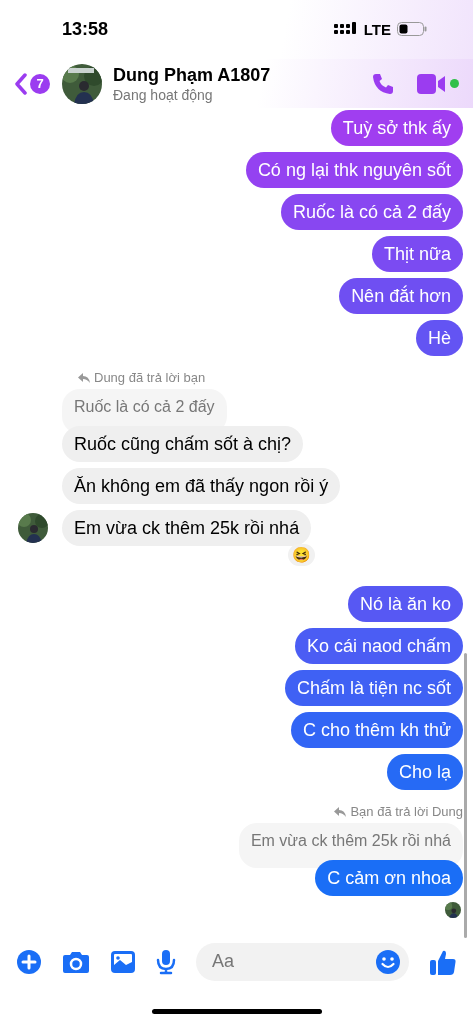  I want to click on reply-note: Dung đã trả lời bạn, so click(150, 378).